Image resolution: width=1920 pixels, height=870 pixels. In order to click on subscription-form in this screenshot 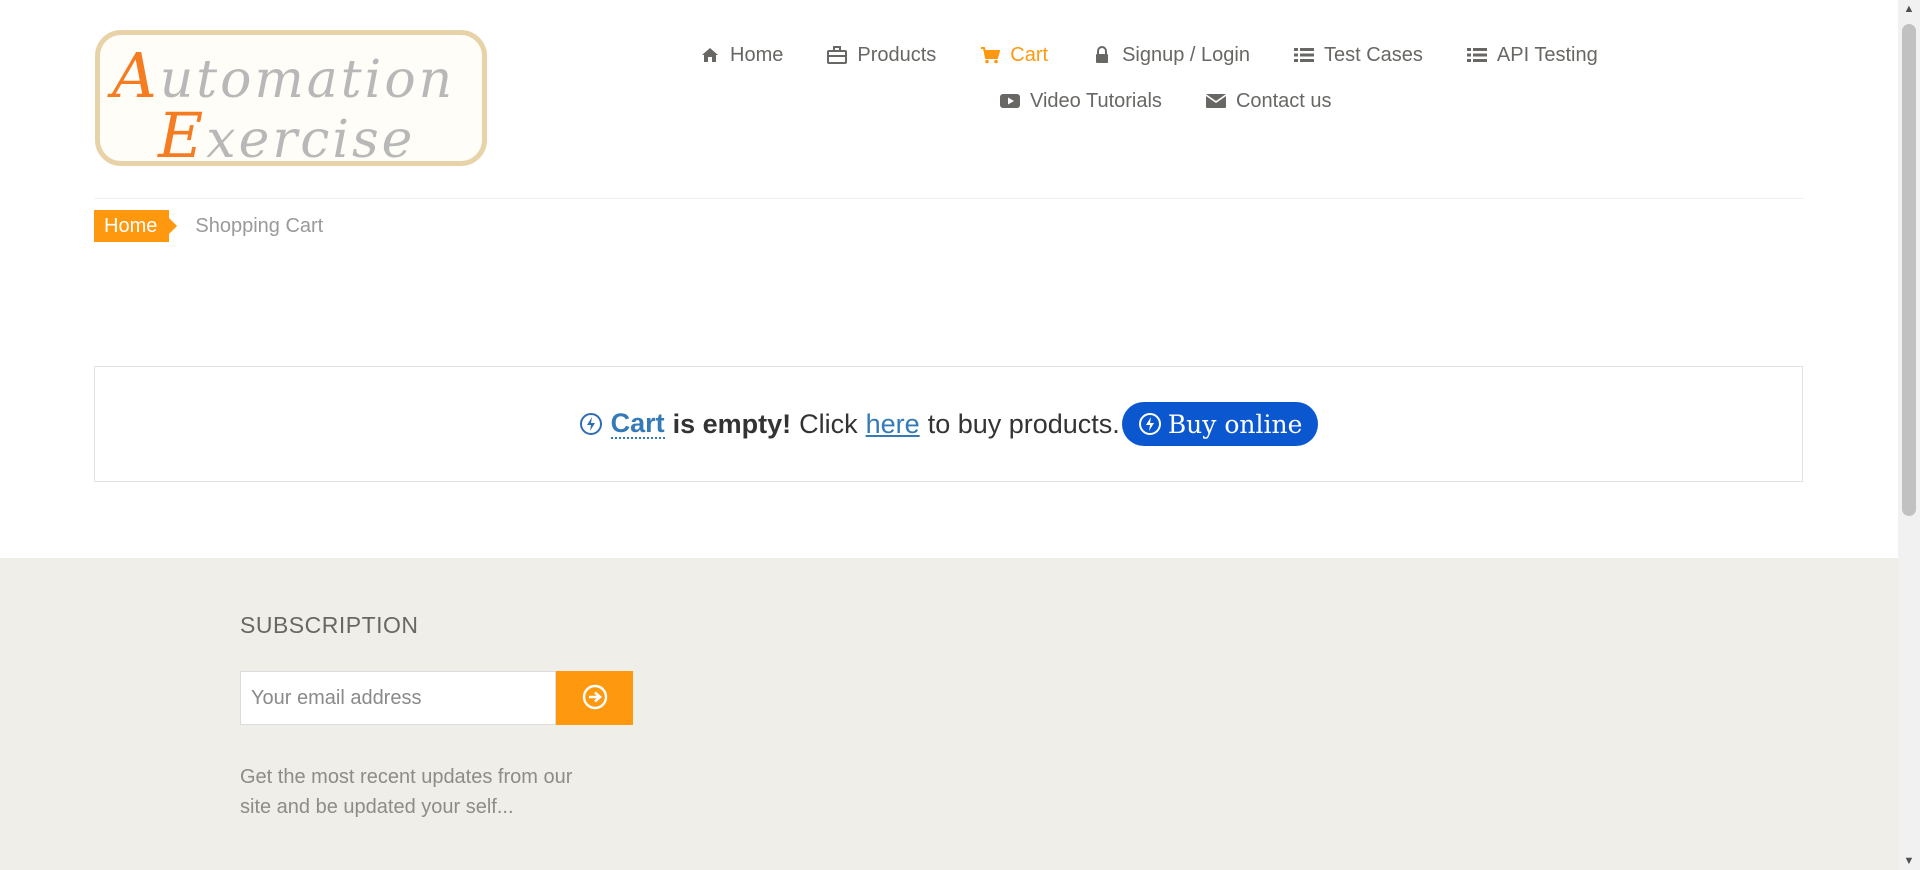, I will do `click(436, 698)`.